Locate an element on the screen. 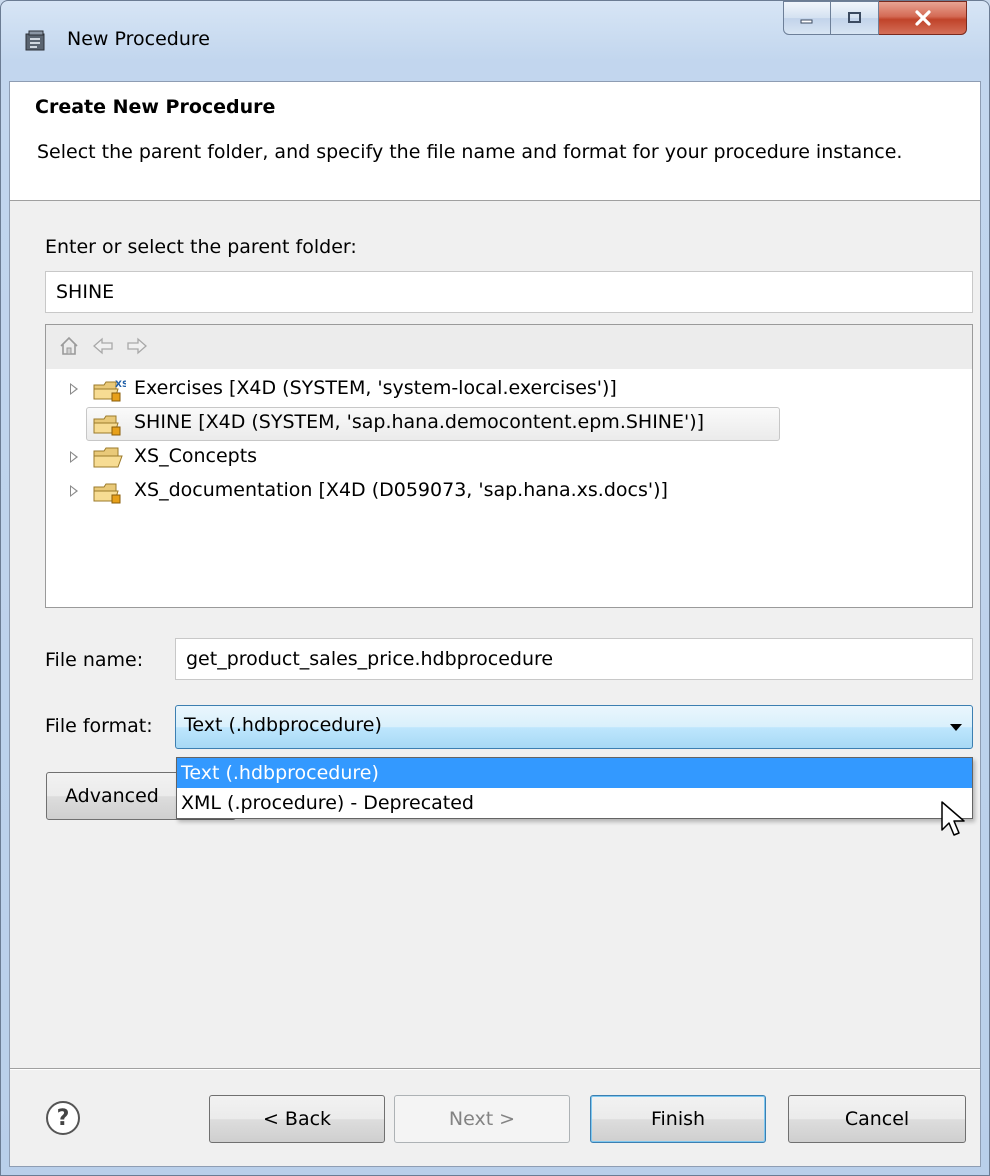 The height and width of the screenshot is (1176, 990). help-icon: ? is located at coordinates (63, 1118).